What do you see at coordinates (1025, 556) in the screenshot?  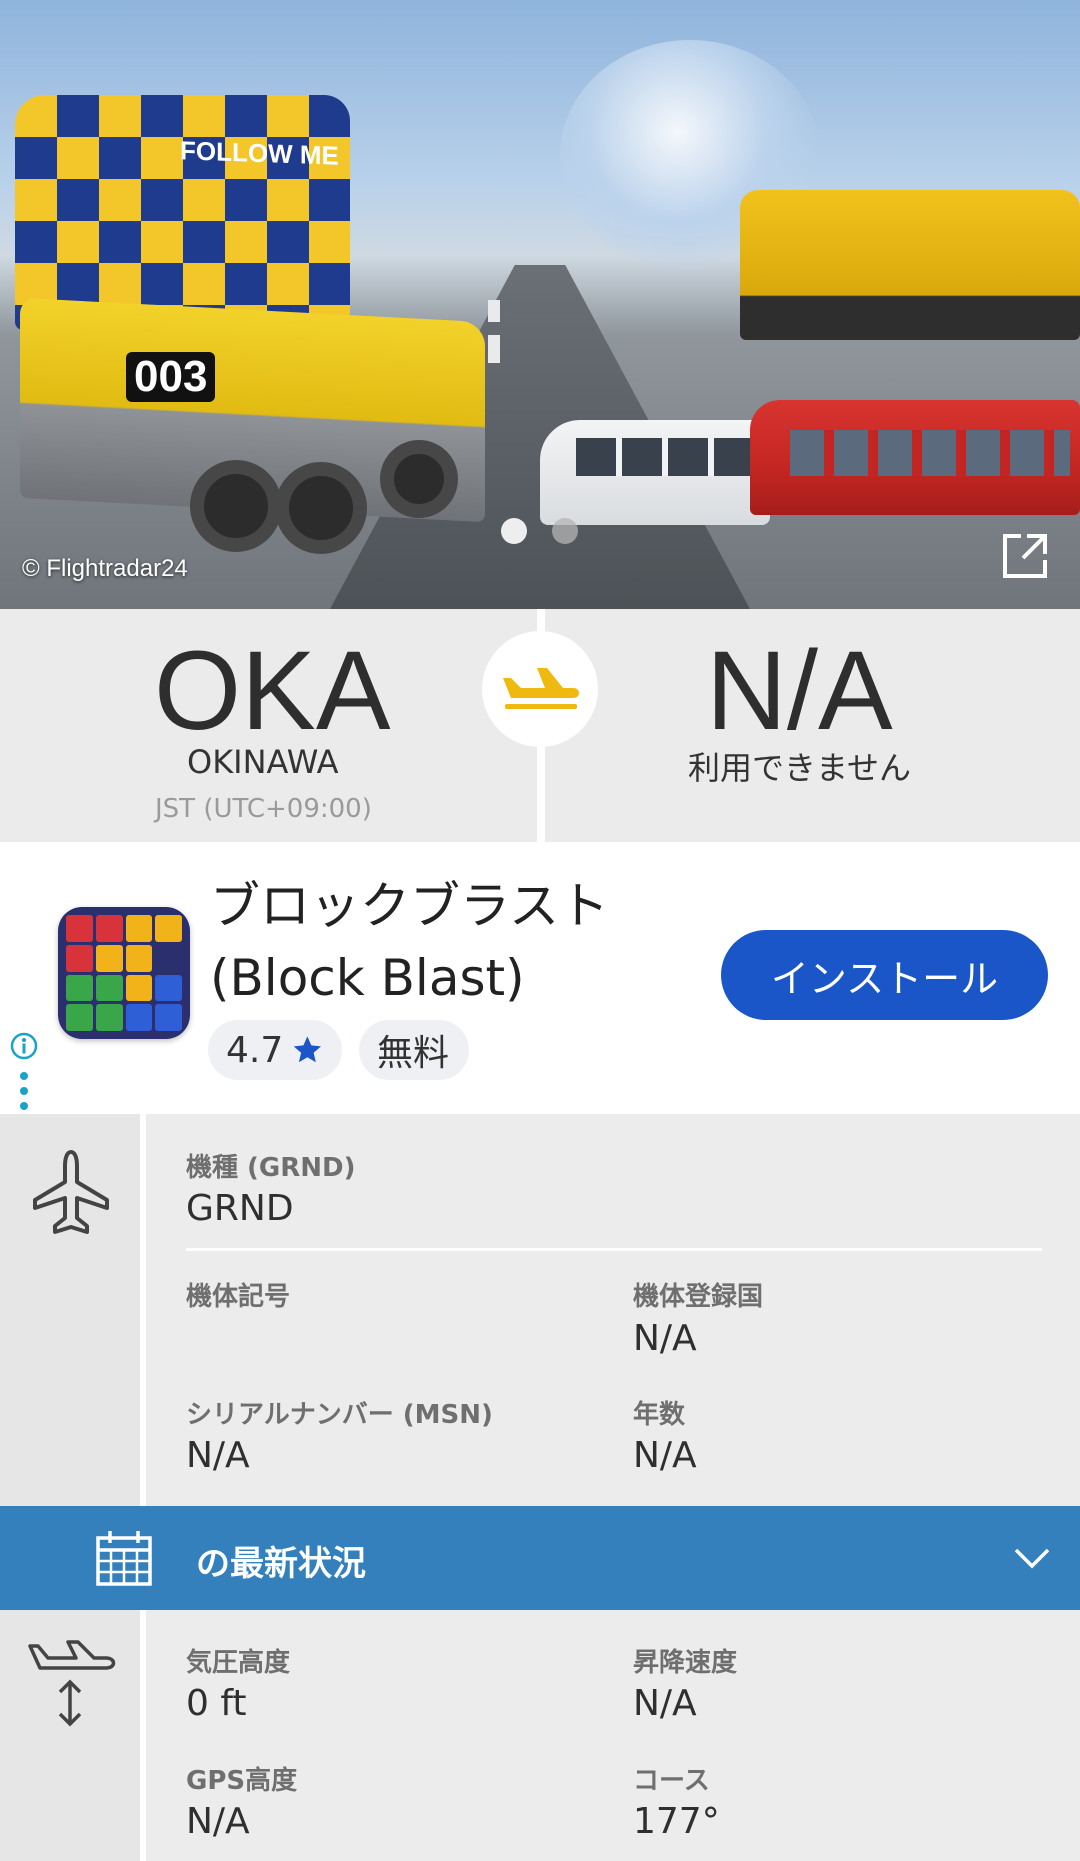 I see `open-external-icon` at bounding box center [1025, 556].